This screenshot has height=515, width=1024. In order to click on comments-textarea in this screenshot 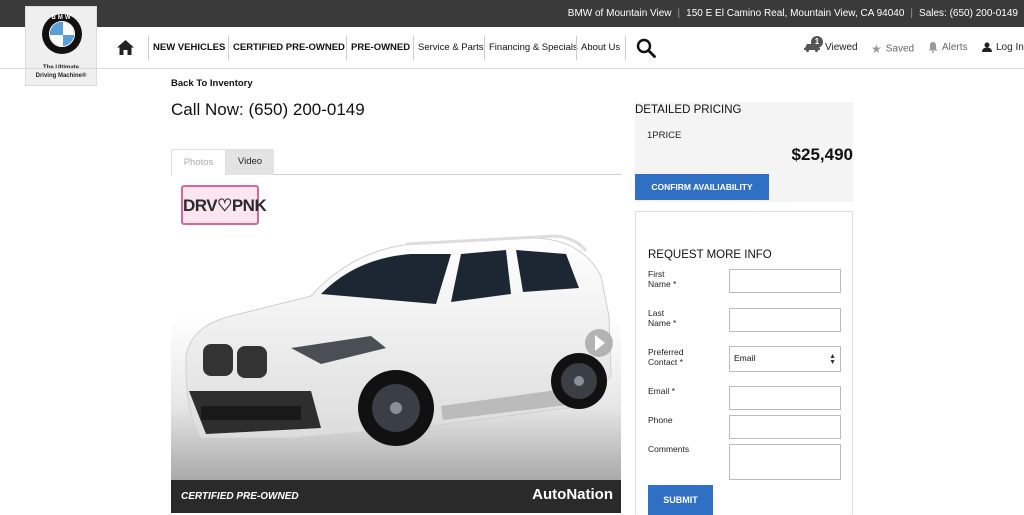, I will do `click(785, 462)`.